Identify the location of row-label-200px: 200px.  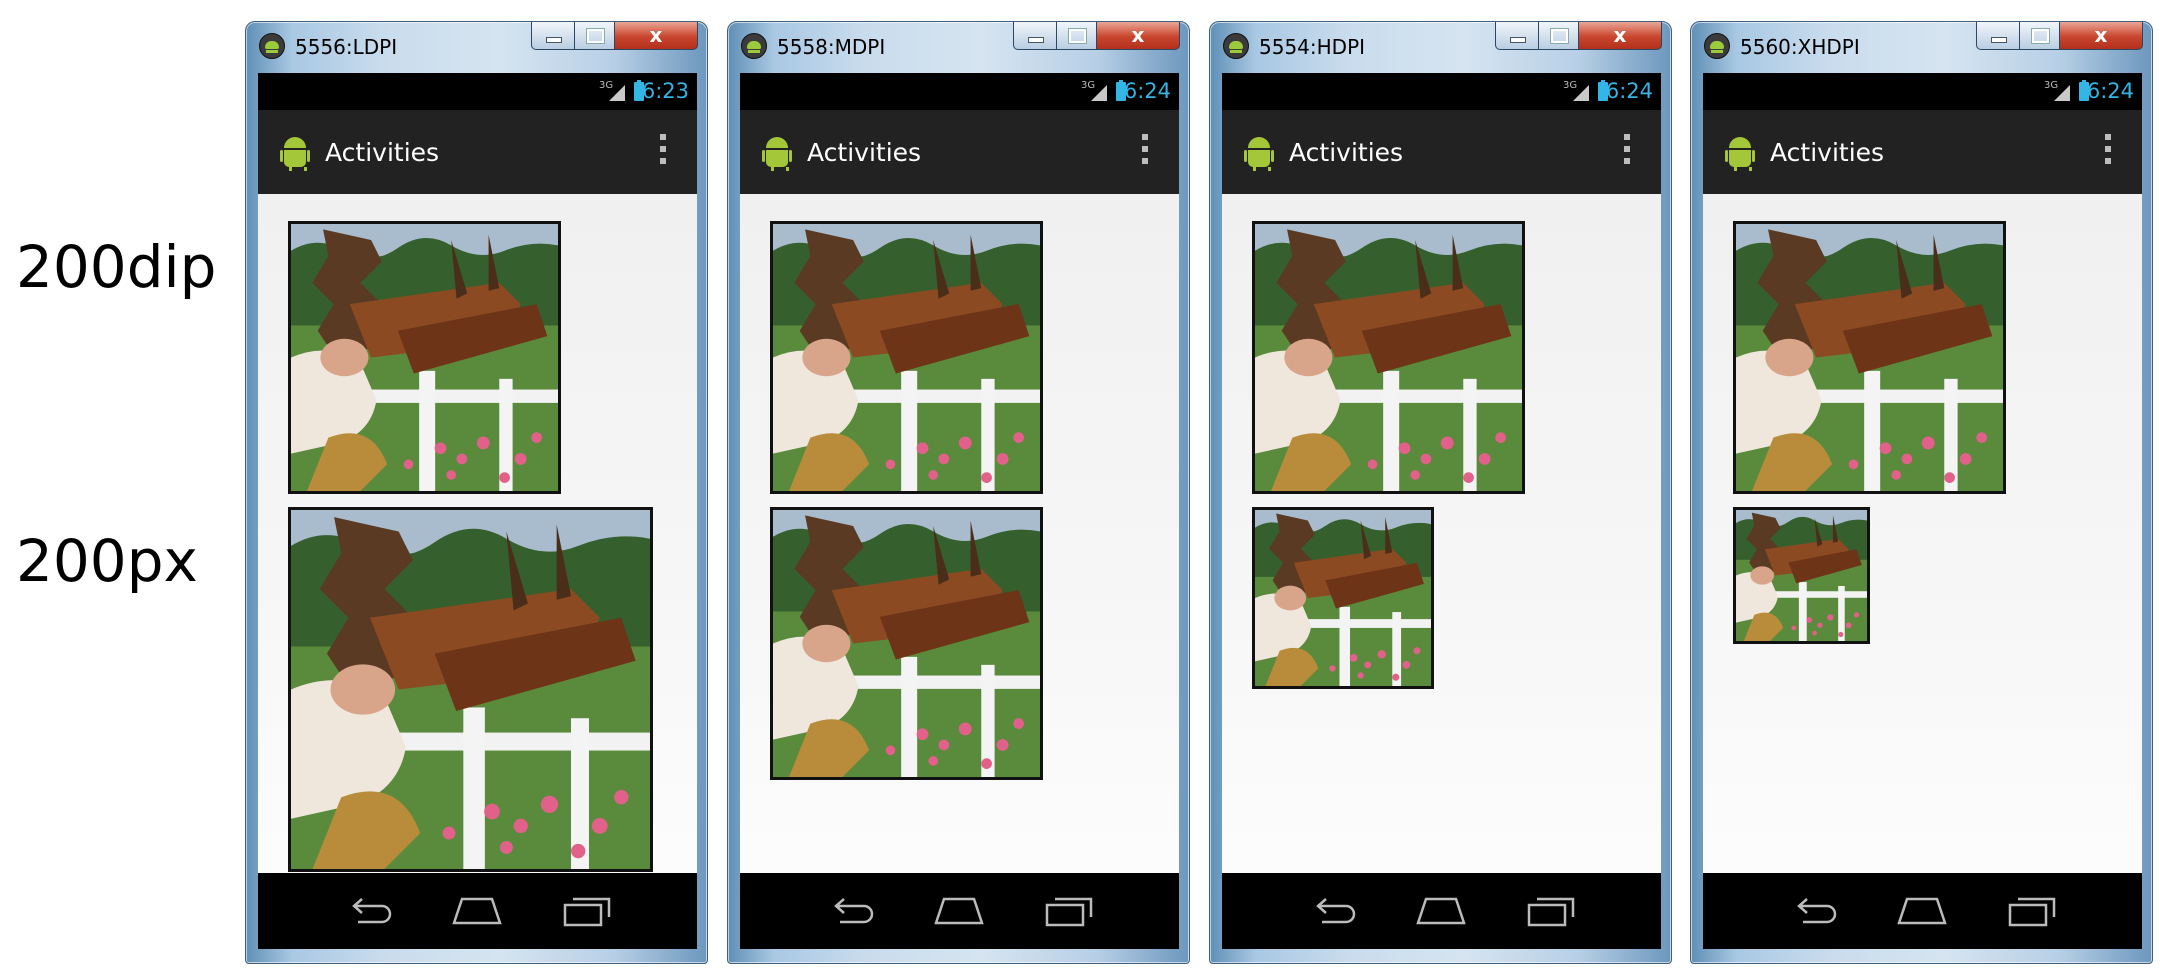
(107, 561).